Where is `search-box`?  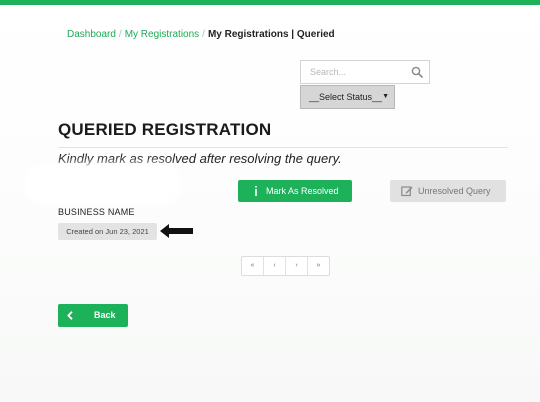 search-box is located at coordinates (365, 72).